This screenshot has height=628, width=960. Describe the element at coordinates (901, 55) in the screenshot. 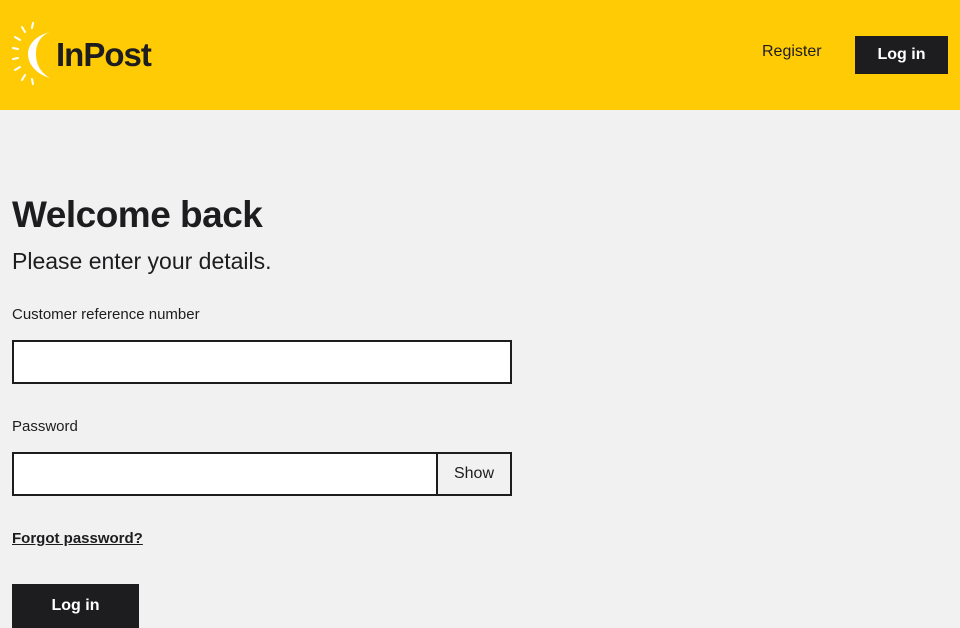

I see `header-login-button: Log in` at that location.